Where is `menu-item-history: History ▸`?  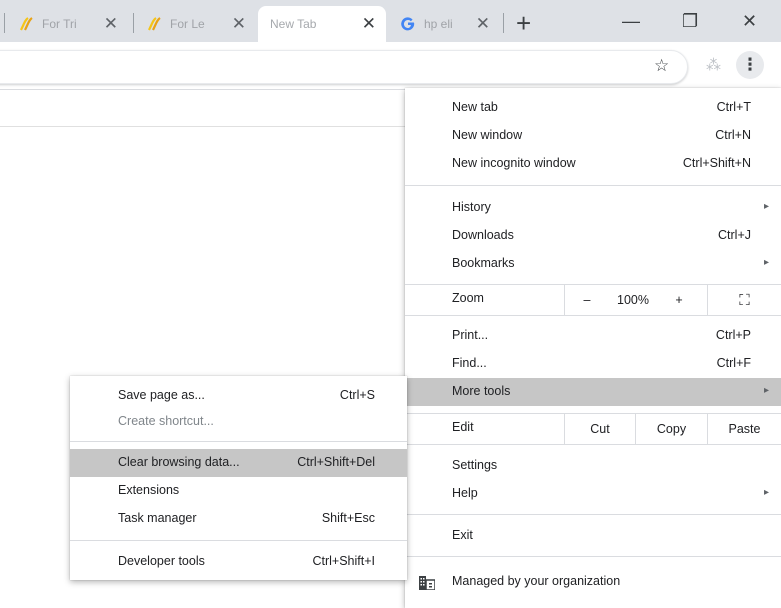 menu-item-history: History ▸ is located at coordinates (593, 208).